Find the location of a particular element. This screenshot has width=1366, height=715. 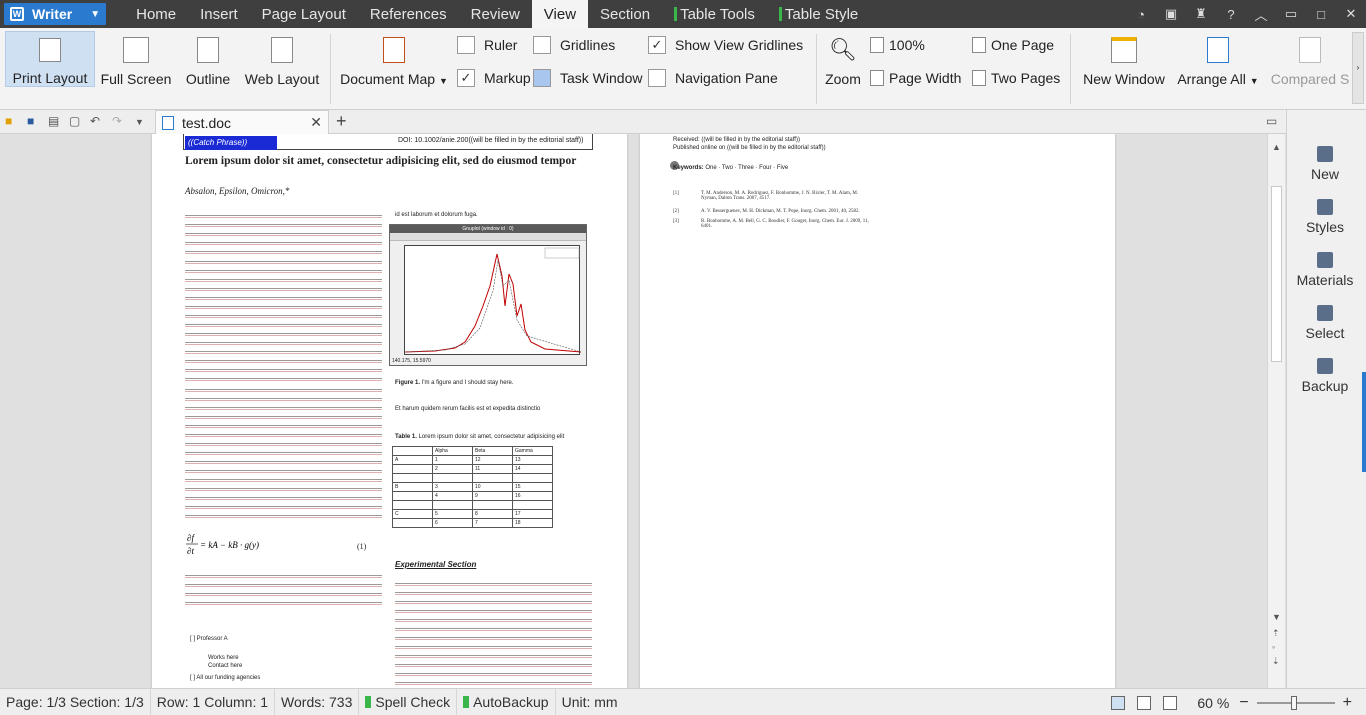

table-cell: 6 is located at coordinates (452, 523).